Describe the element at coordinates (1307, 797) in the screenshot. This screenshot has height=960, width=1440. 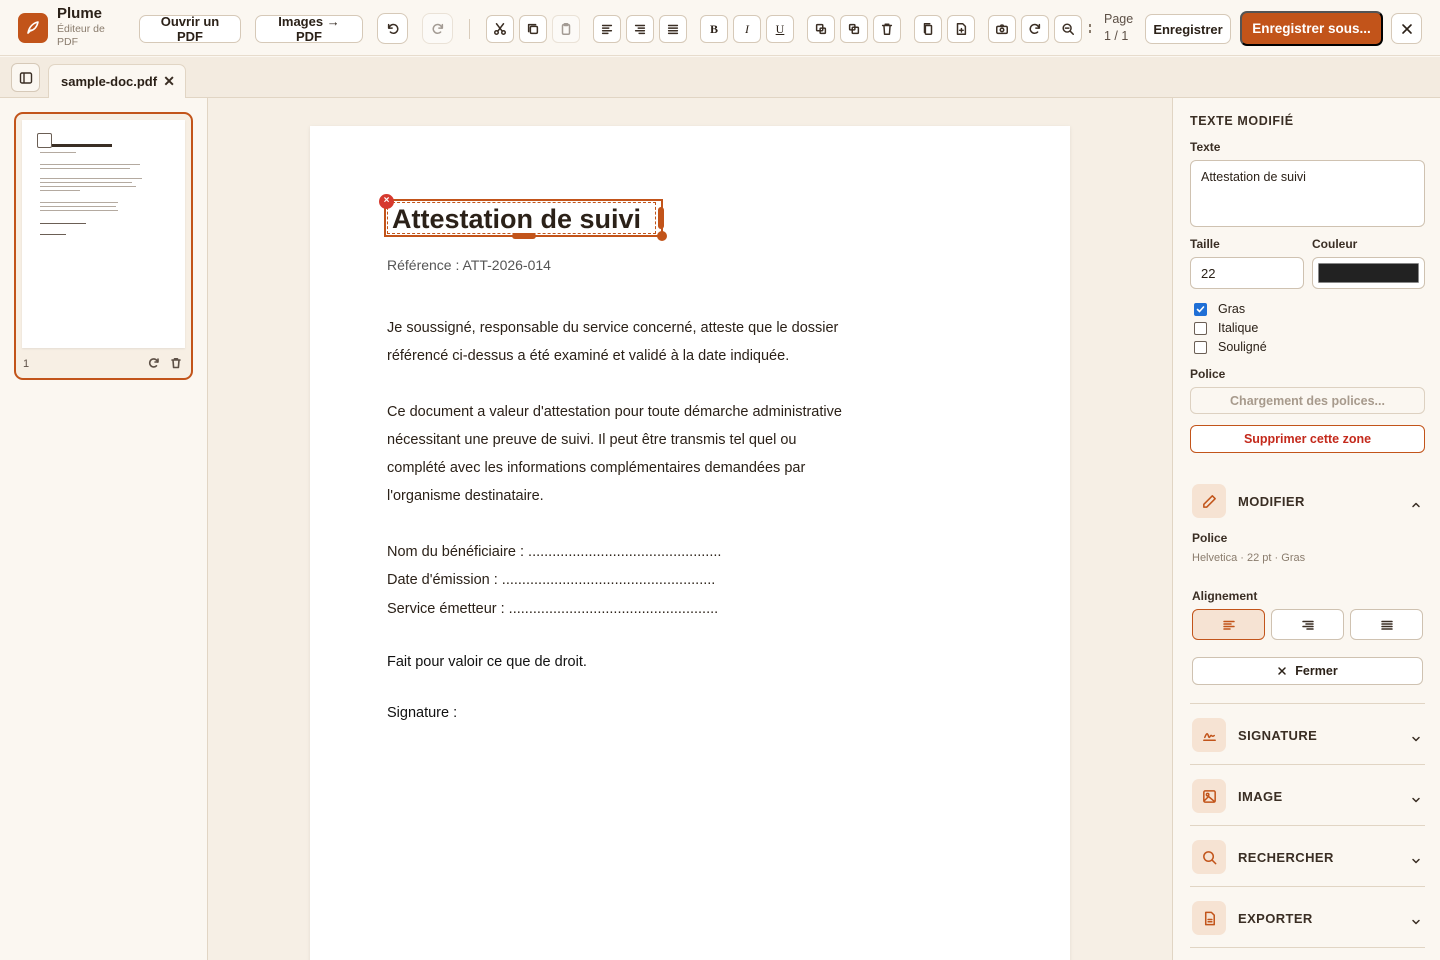
I see `section-image-header: IMAGE` at that location.